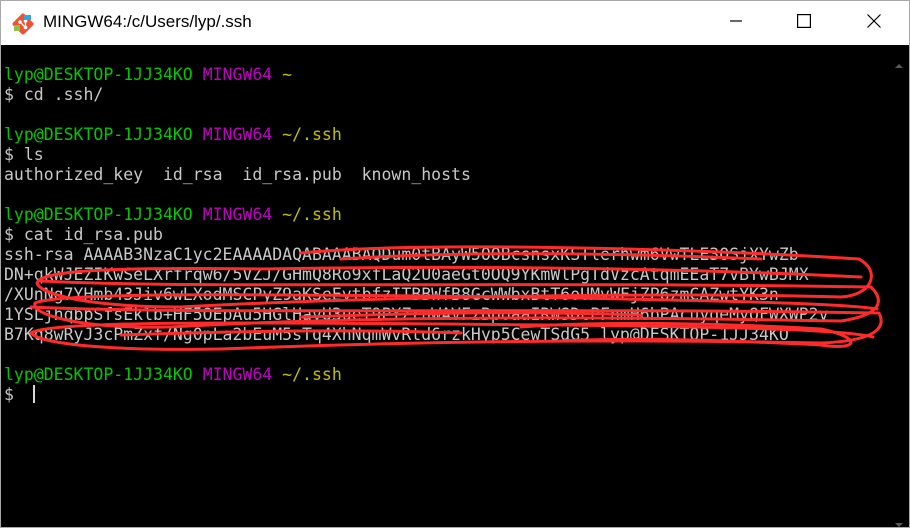  I want to click on minimize-button, so click(736, 23).